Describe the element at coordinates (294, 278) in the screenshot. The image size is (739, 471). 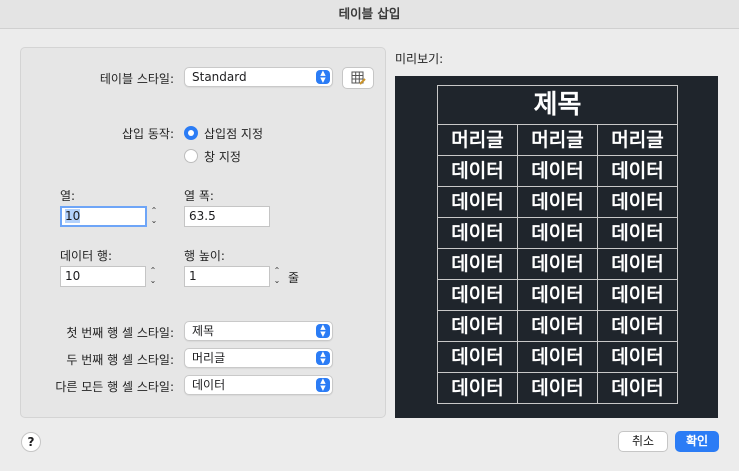
I see `row-height-unit: 줄` at that location.